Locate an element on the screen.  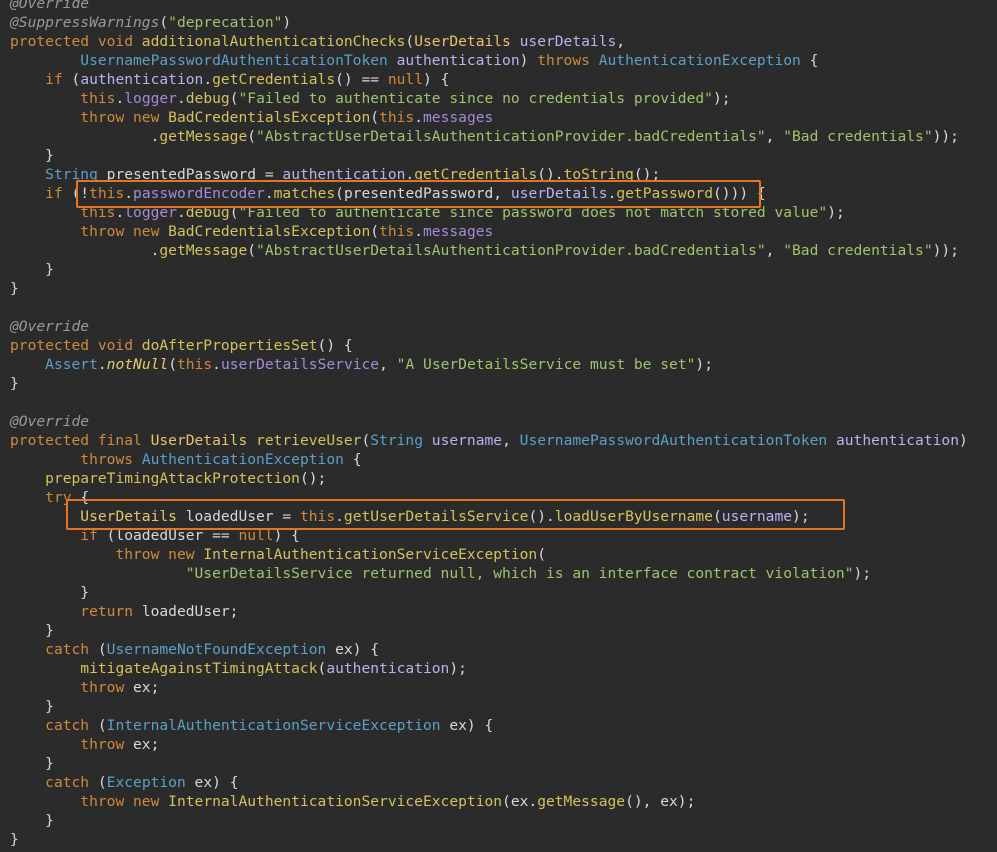
code-token: try is located at coordinates (63, 497).